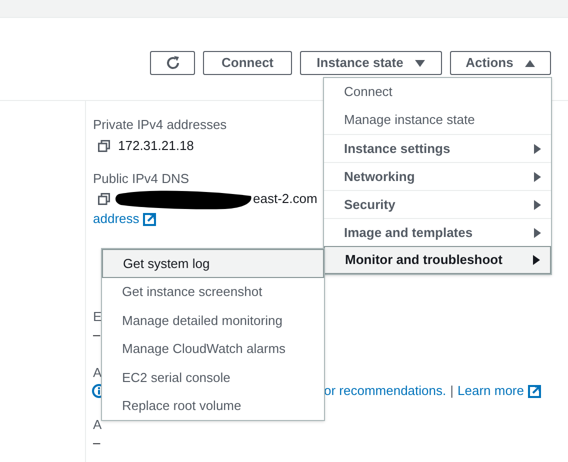 This screenshot has width=568, height=462. What do you see at coordinates (97, 316) in the screenshot?
I see `field-label: E` at bounding box center [97, 316].